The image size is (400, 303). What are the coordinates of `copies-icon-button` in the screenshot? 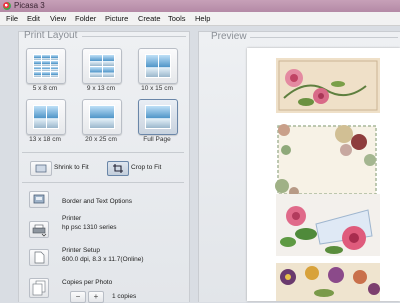 It's located at (39, 288).